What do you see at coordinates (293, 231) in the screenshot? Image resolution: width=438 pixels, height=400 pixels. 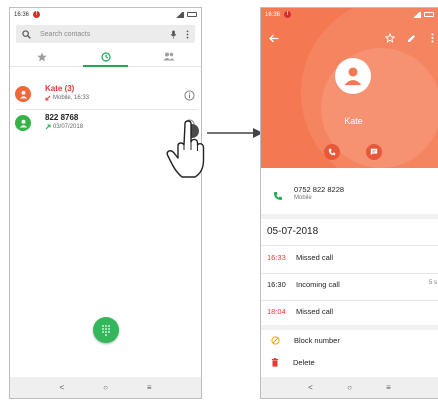 I see `call-history-date: 05-07-2018` at bounding box center [293, 231].